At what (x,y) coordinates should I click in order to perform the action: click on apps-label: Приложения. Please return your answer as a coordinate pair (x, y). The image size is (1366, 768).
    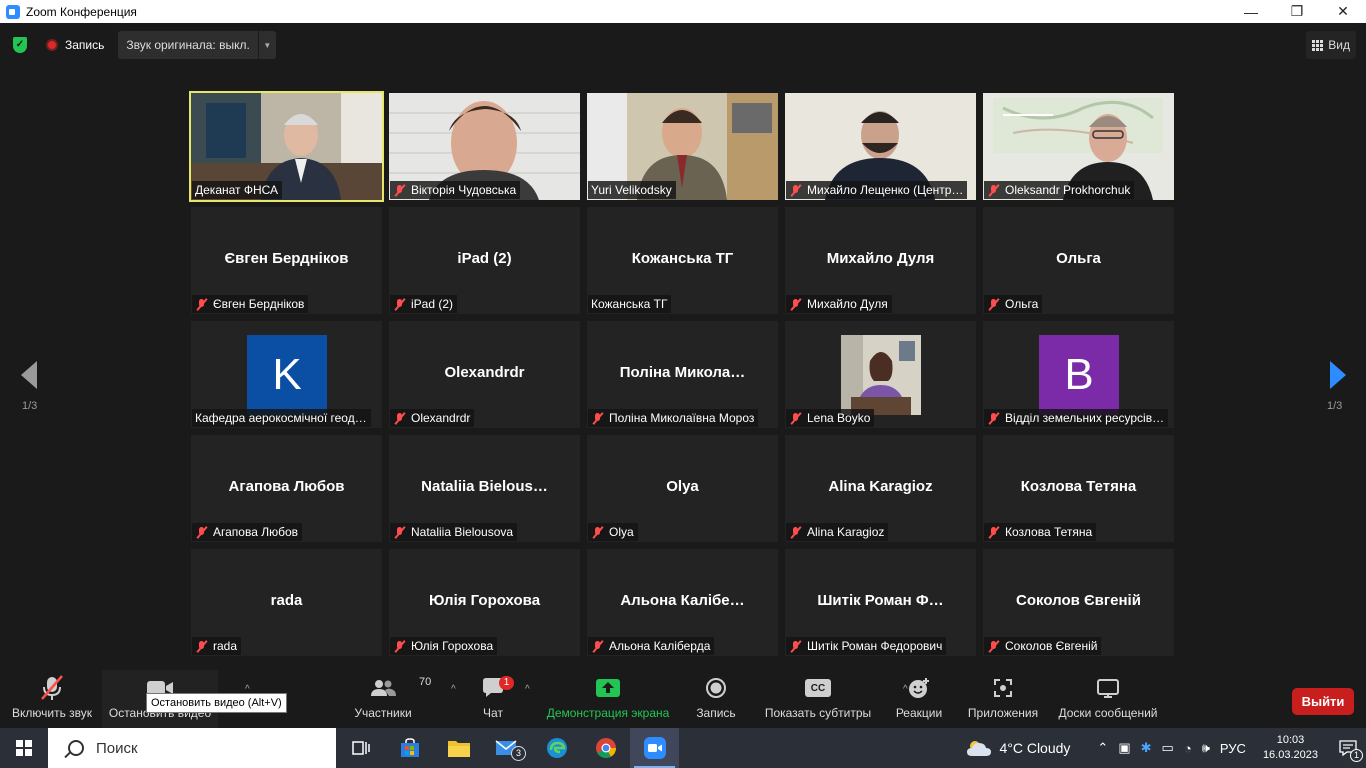
    Looking at the image, I should click on (1003, 713).